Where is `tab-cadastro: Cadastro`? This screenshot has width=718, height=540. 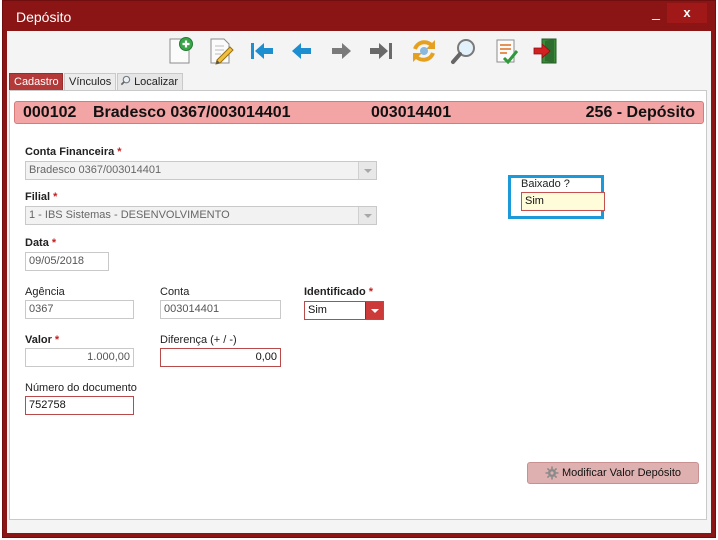 tab-cadastro: Cadastro is located at coordinates (36, 81).